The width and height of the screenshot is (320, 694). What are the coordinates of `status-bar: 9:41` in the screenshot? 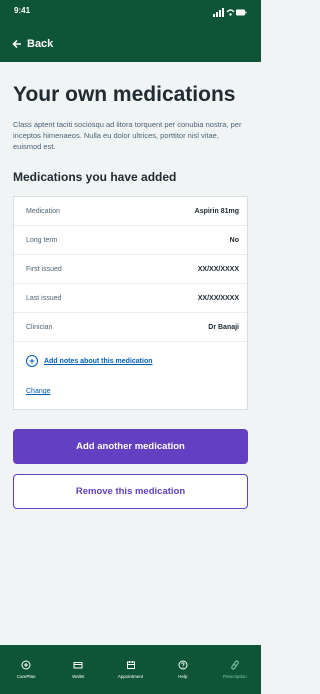 It's located at (130, 13).